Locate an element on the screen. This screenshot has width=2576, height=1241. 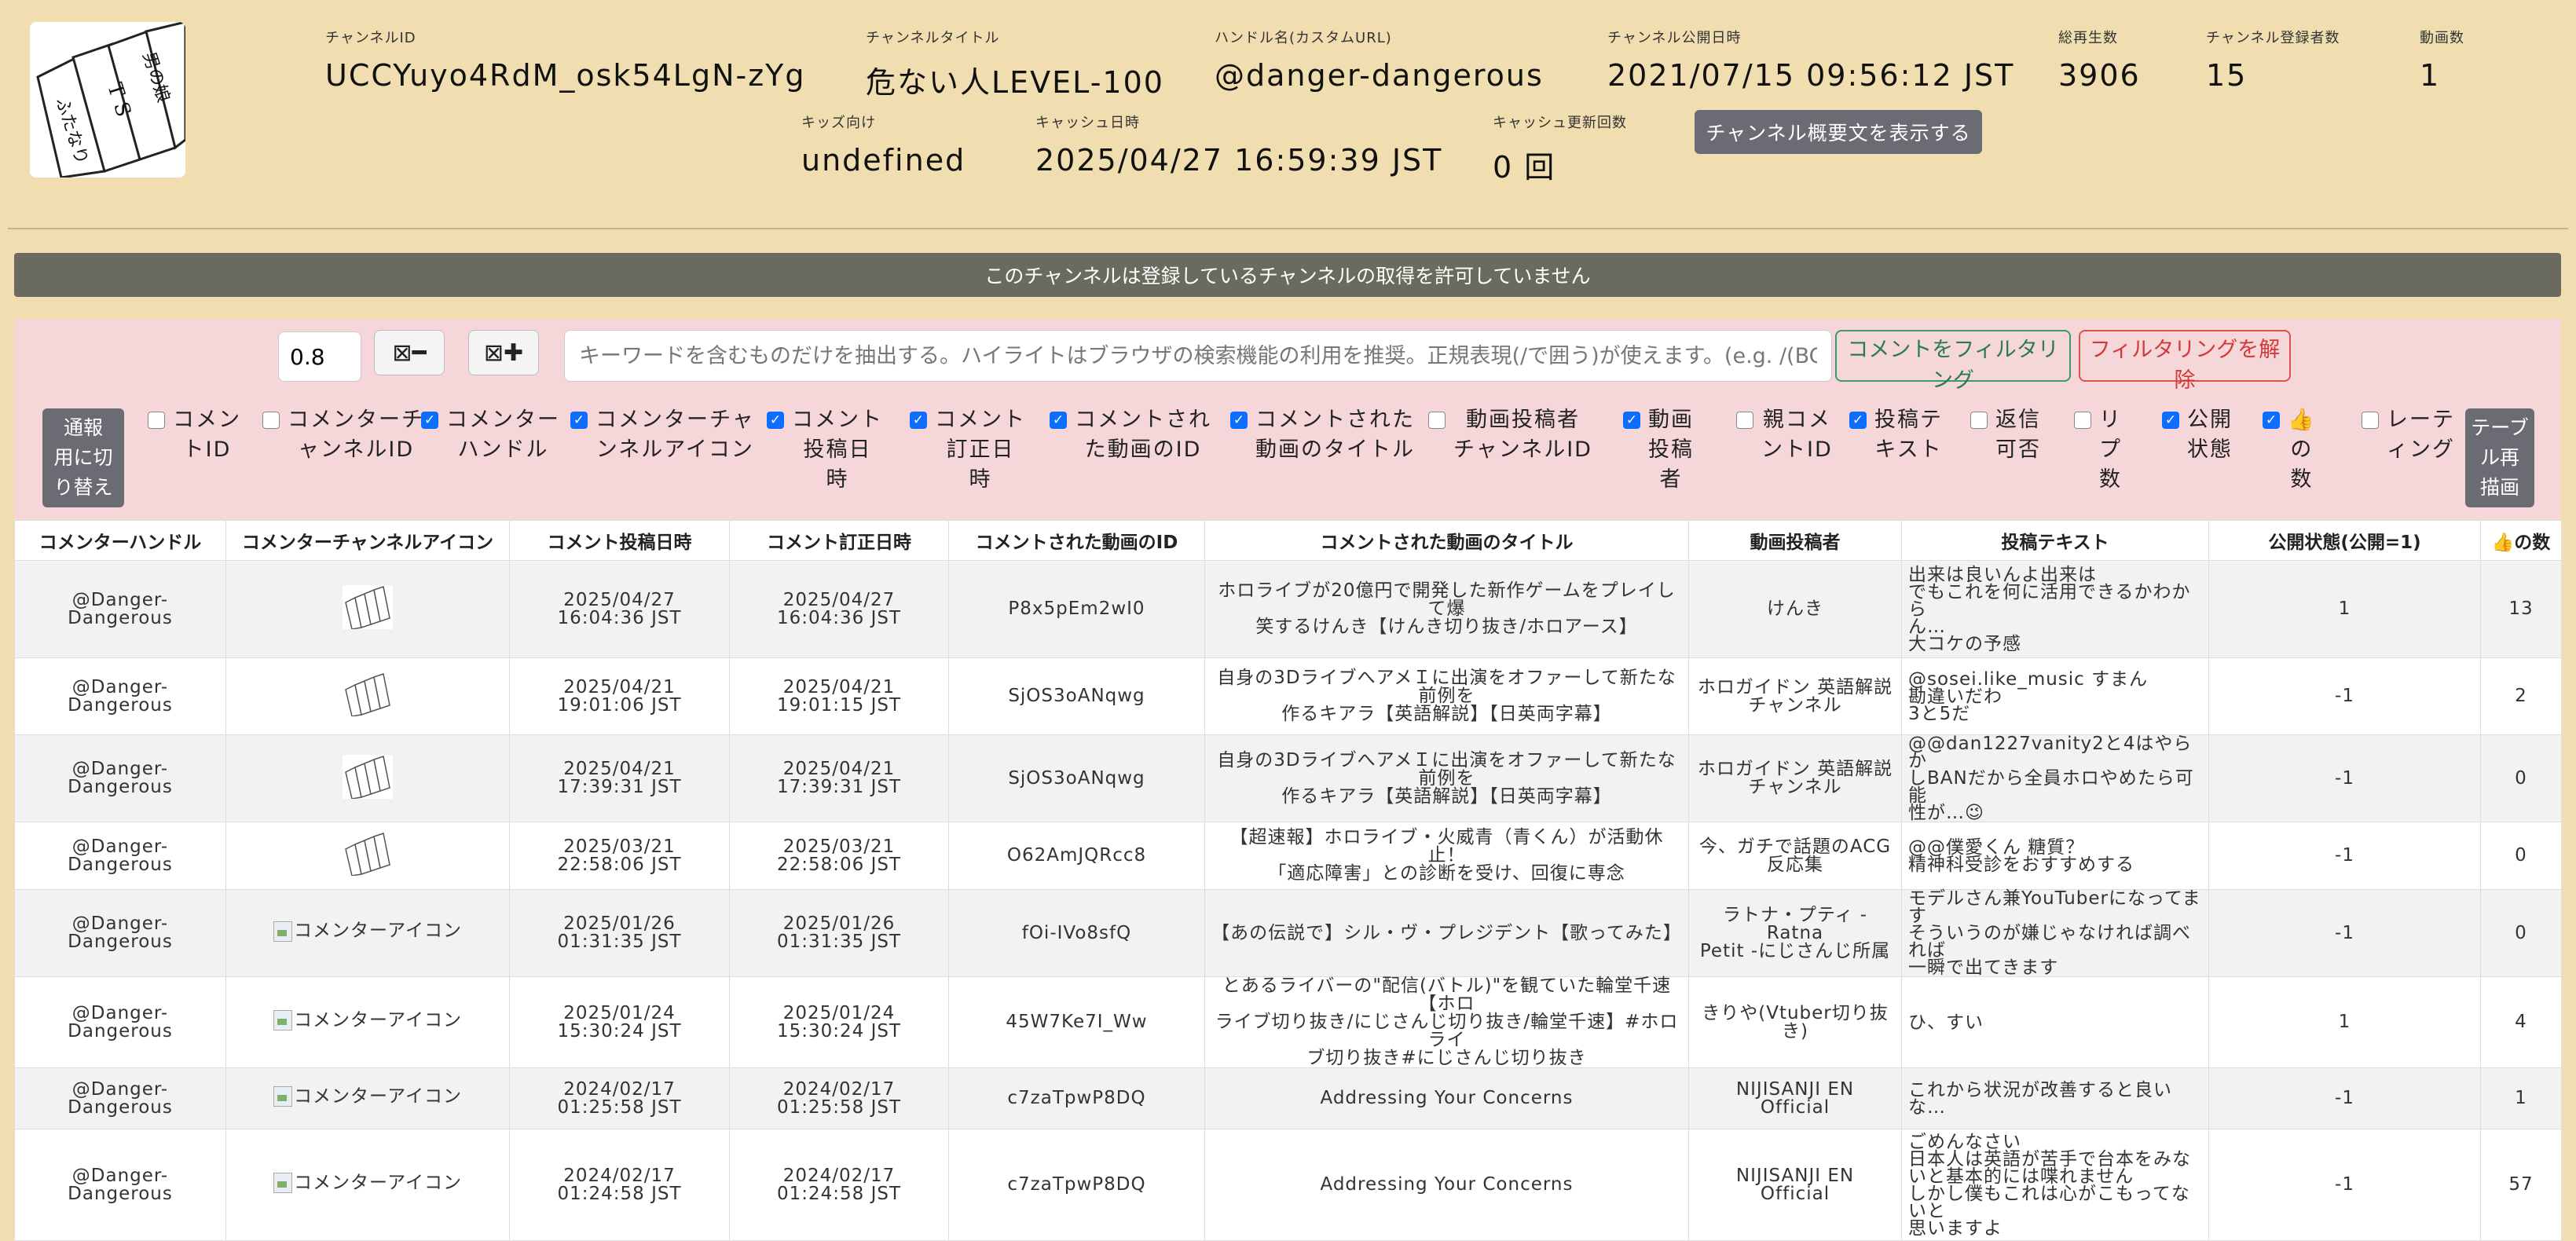
show-description-button: チャンネル概要文を表示する is located at coordinates (1839, 132).